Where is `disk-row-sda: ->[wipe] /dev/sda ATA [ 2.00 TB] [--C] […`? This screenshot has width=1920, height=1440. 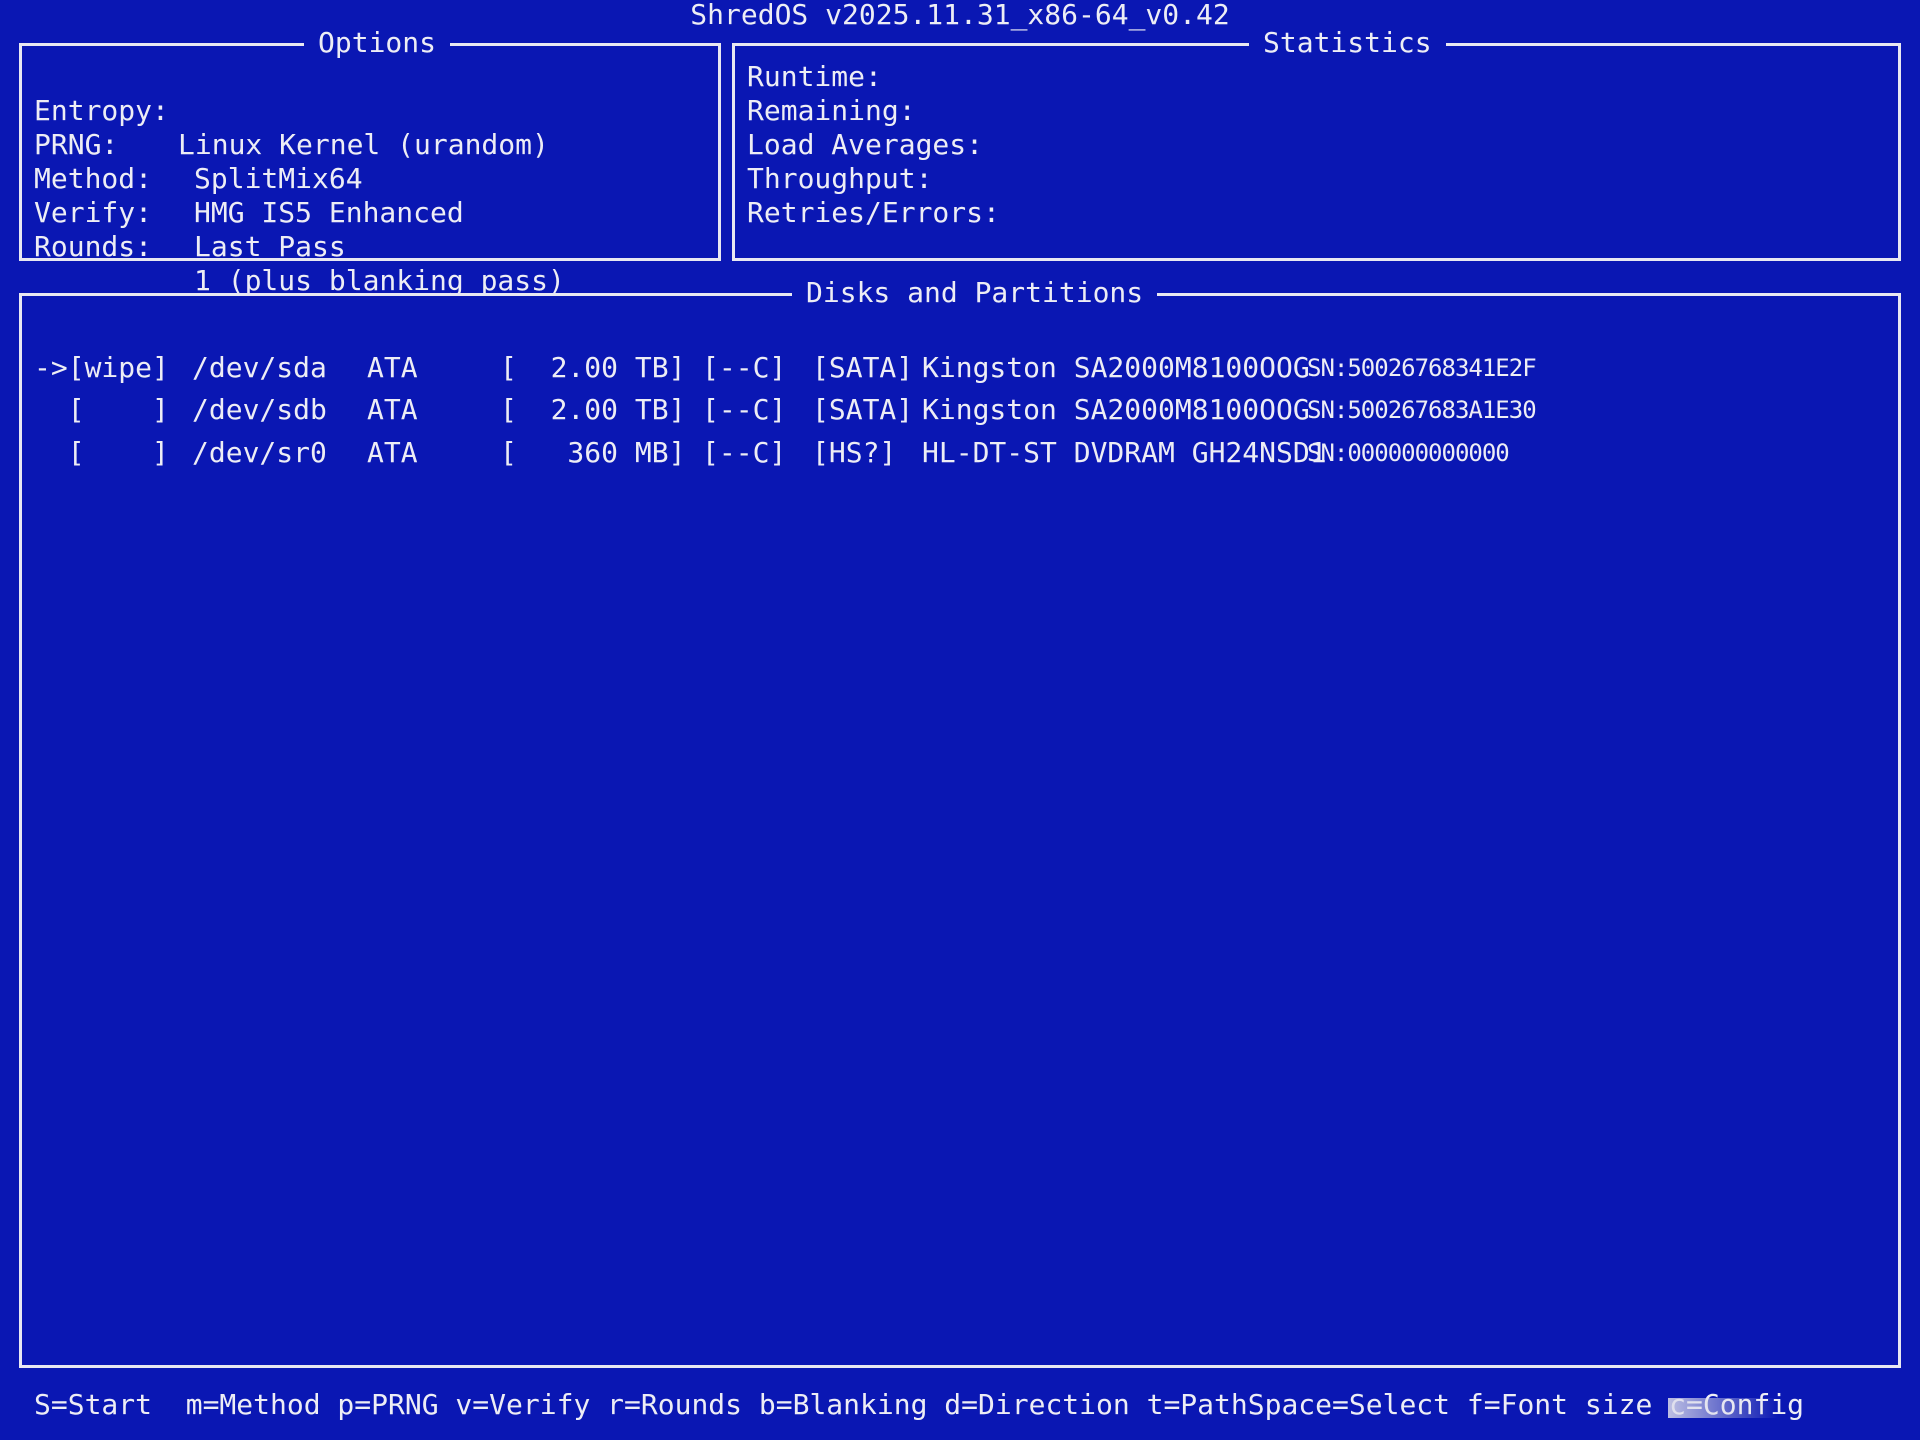 disk-row-sda: ->[wipe] /dev/sda ATA [ 2.00 TB] [--C] [… is located at coordinates (957, 368).